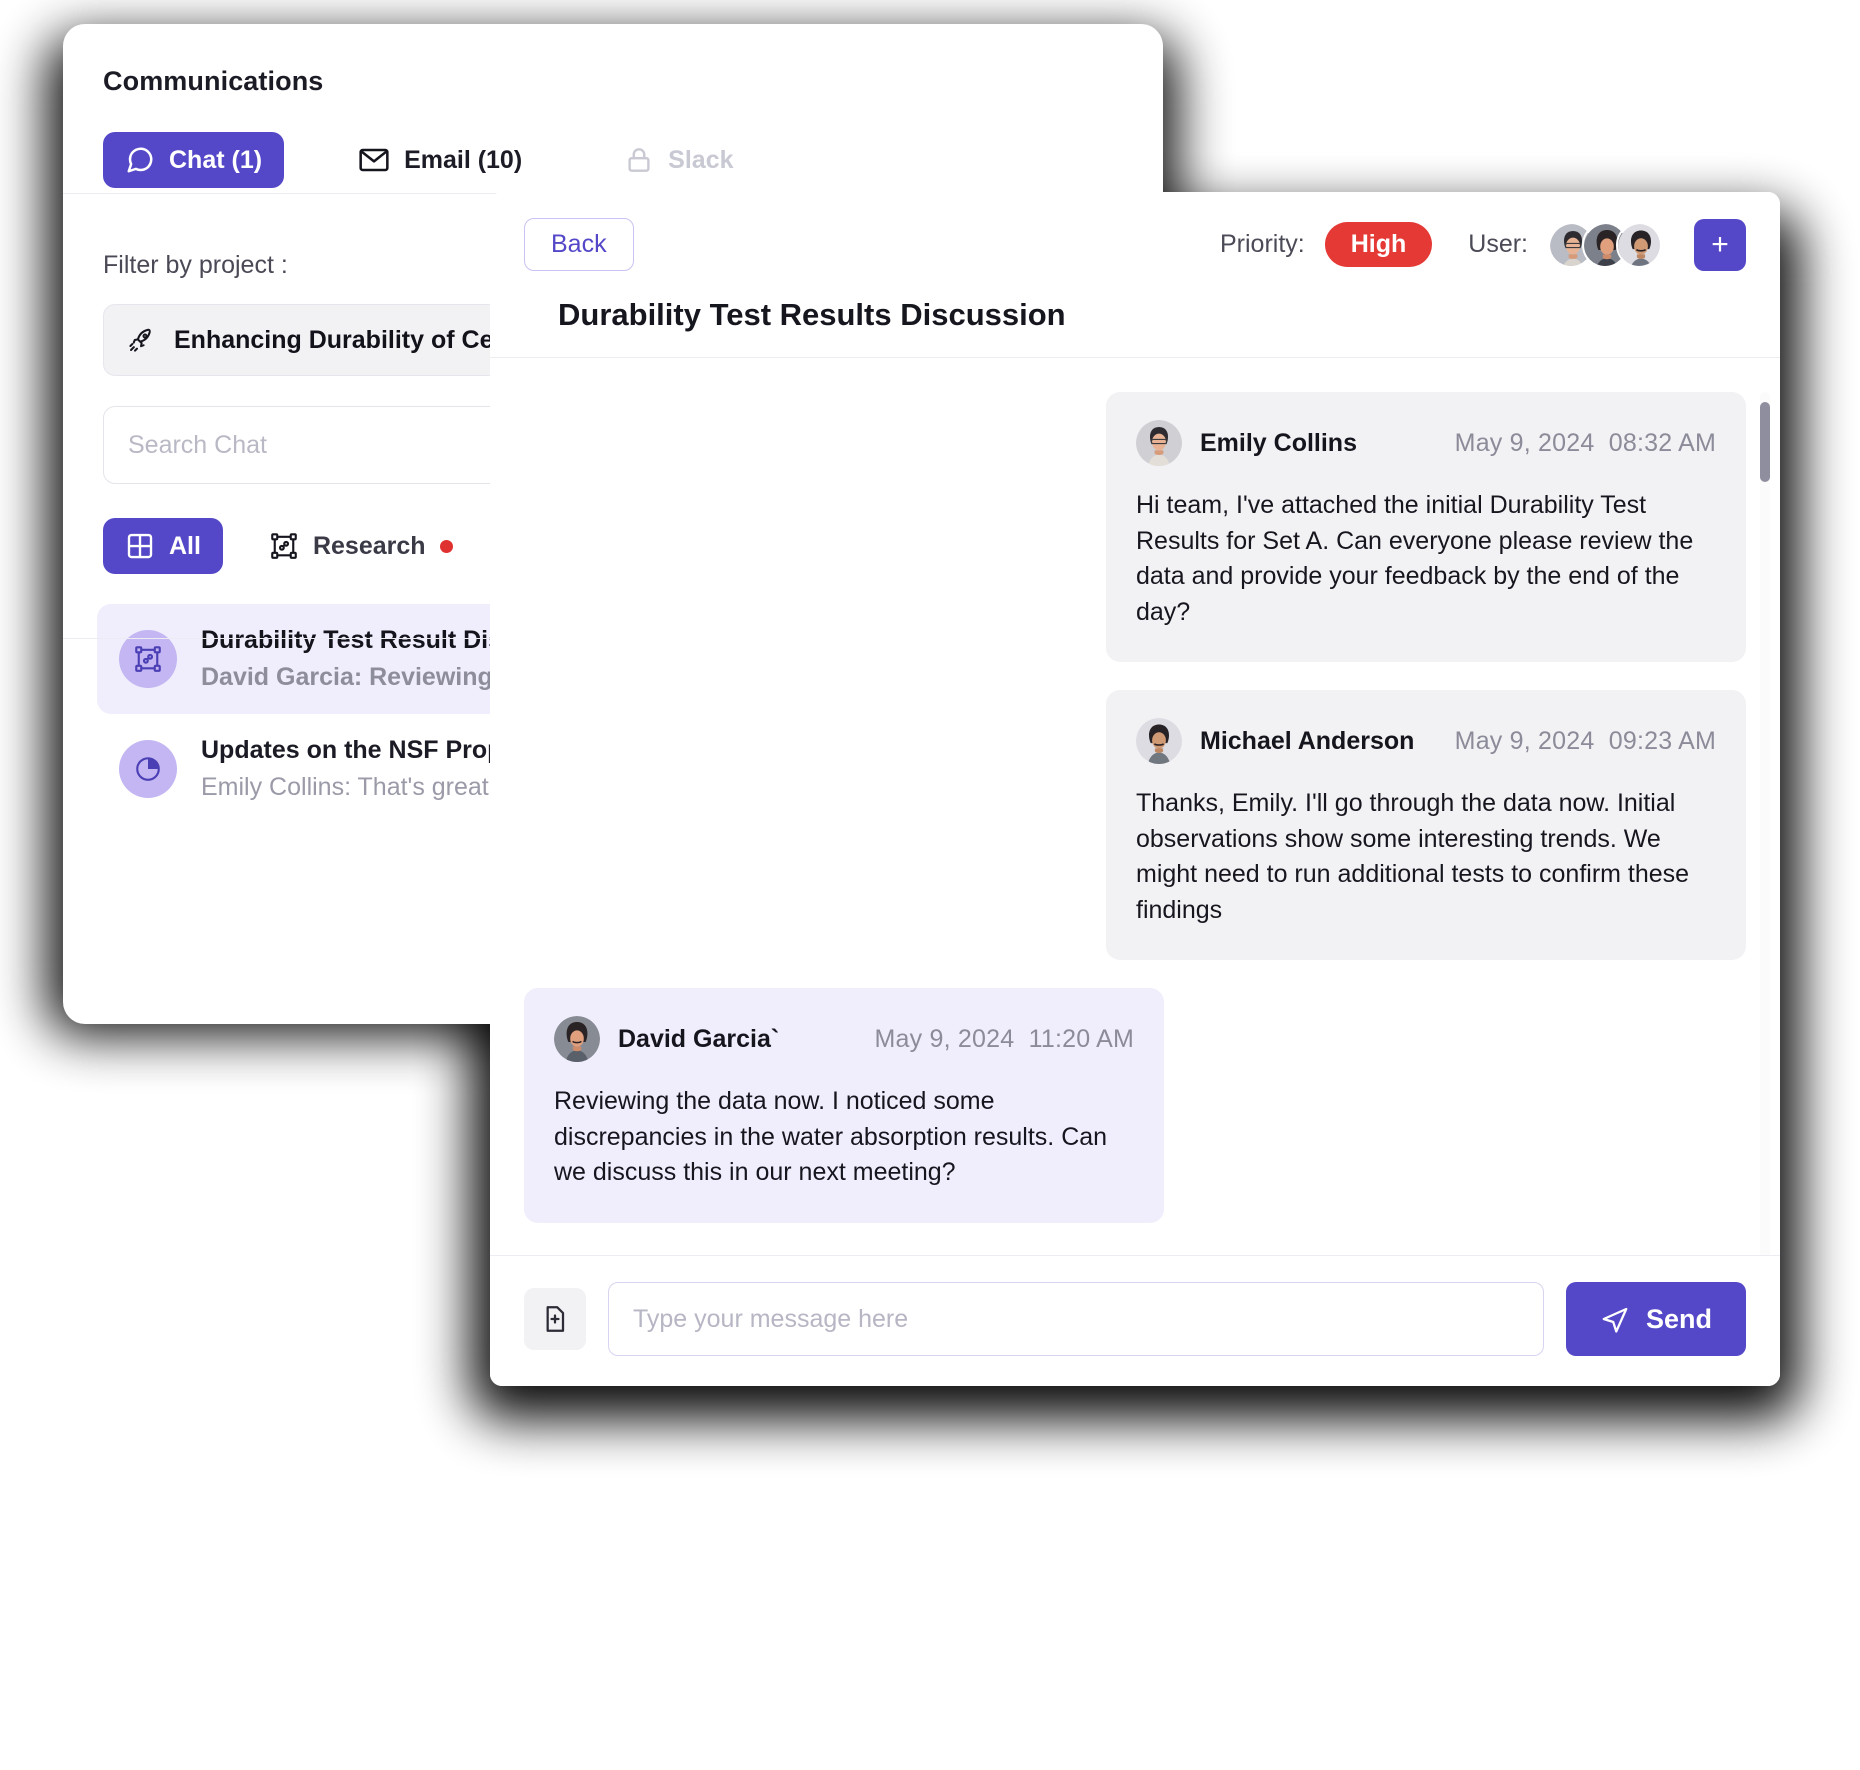 Image resolution: width=1860 pixels, height=1770 pixels. What do you see at coordinates (1378, 244) in the screenshot?
I see `status-badge: High` at bounding box center [1378, 244].